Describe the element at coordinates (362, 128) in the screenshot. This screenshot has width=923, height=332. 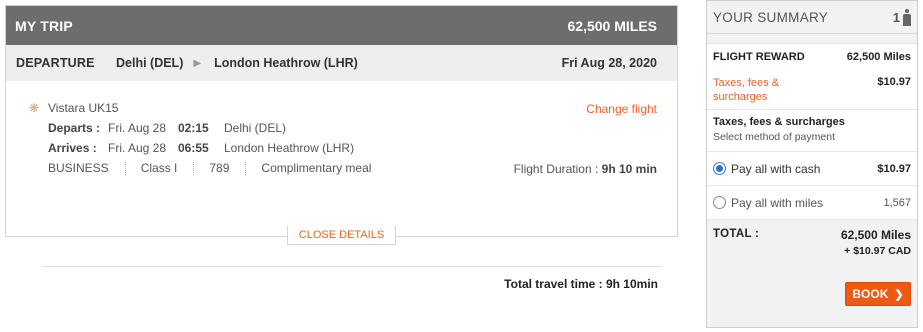
I see `departs-line: Departs : Fri. Aug 28 02:15 Delhi (DEL)` at that location.